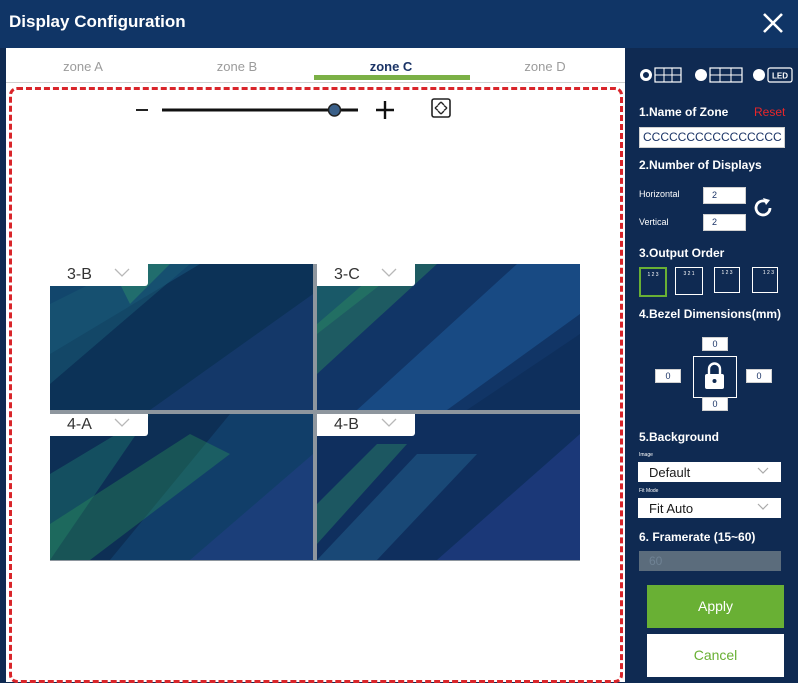 The width and height of the screenshot is (798, 683). I want to click on zoom-slider-thumb, so click(334, 110).